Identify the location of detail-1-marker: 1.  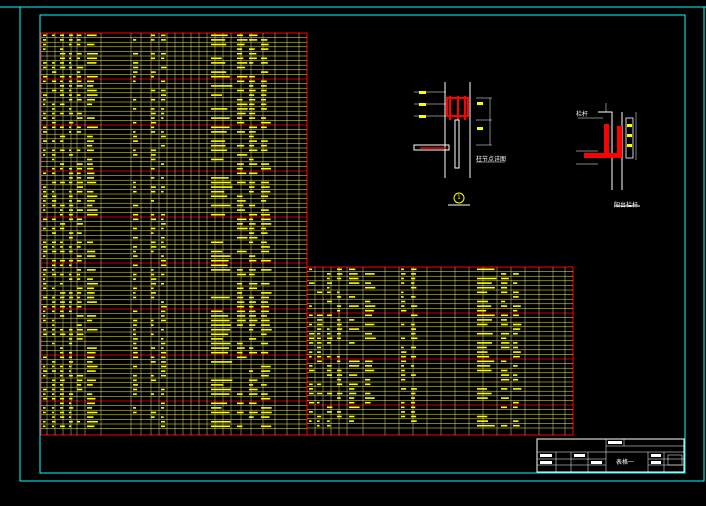
(459, 197).